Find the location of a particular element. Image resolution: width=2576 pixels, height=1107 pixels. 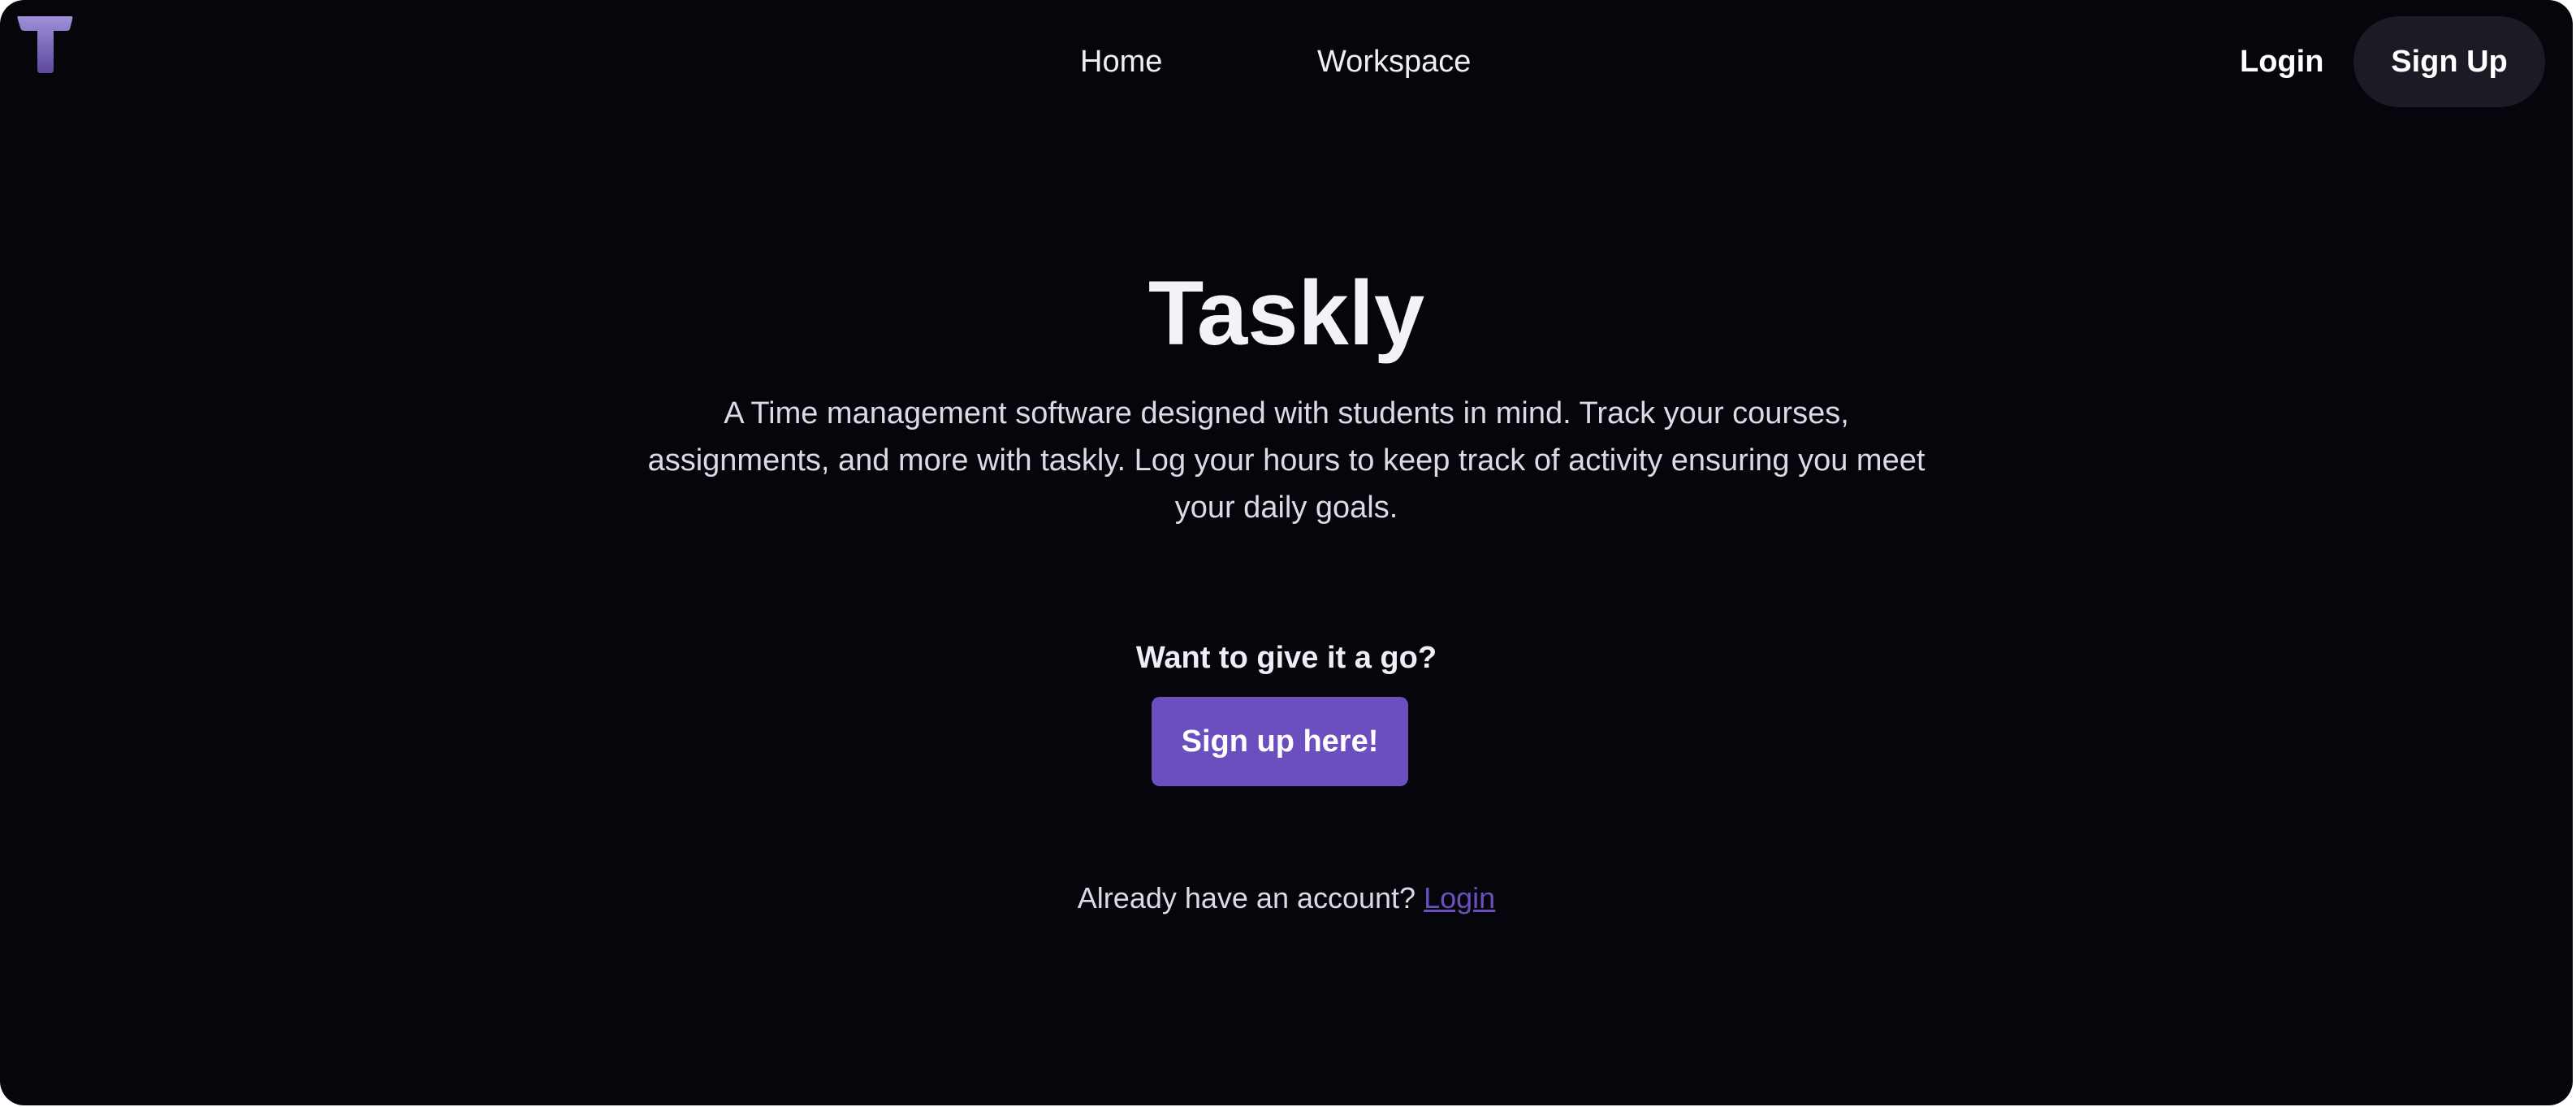

signup-here-button: Sign up here! is located at coordinates (1280, 741).